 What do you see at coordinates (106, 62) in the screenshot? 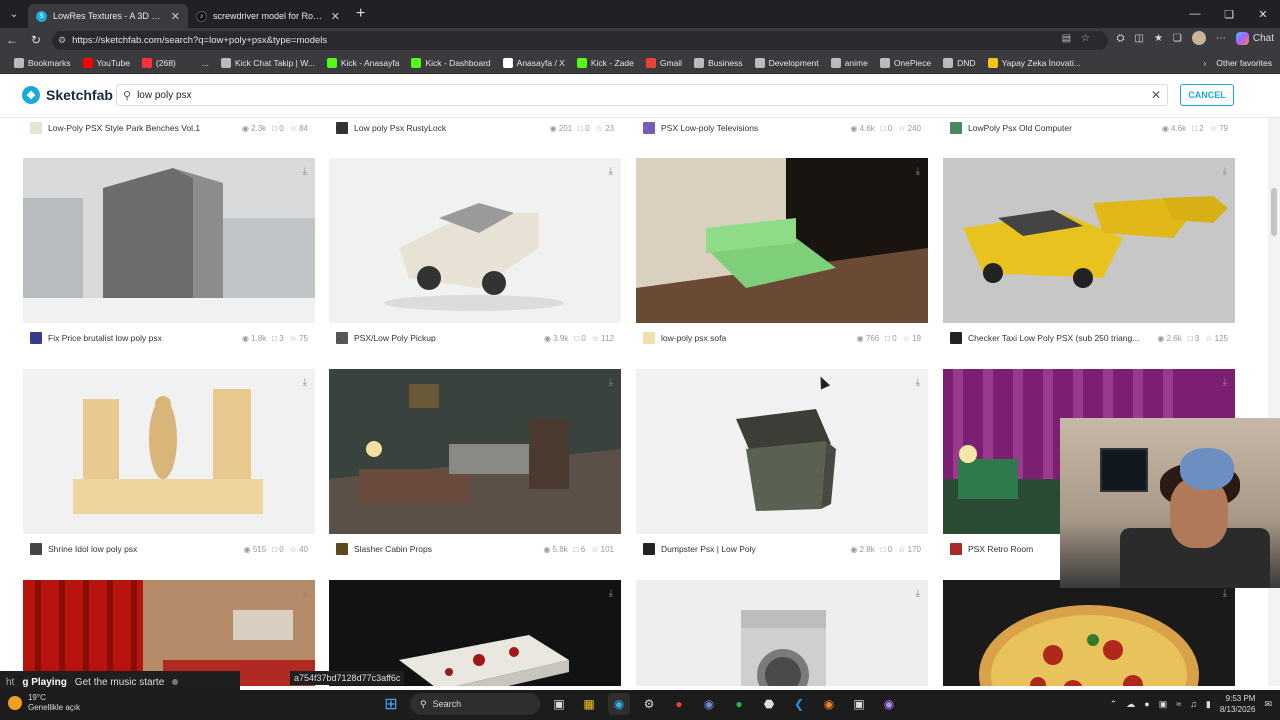
I see `bookmark-item: YouTube` at bounding box center [106, 62].